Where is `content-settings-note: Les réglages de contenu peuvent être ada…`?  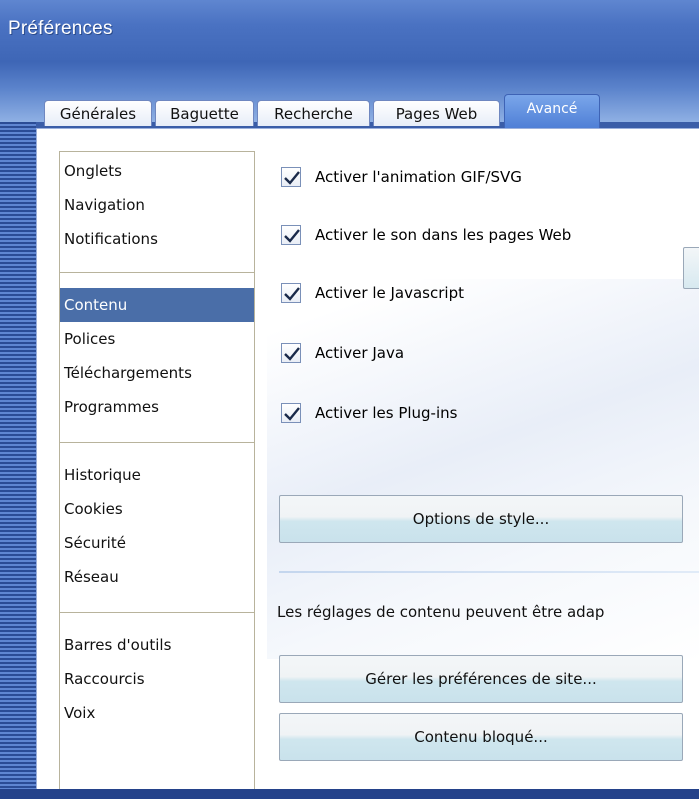
content-settings-note: Les réglages de contenu peuvent être ada… is located at coordinates (441, 612).